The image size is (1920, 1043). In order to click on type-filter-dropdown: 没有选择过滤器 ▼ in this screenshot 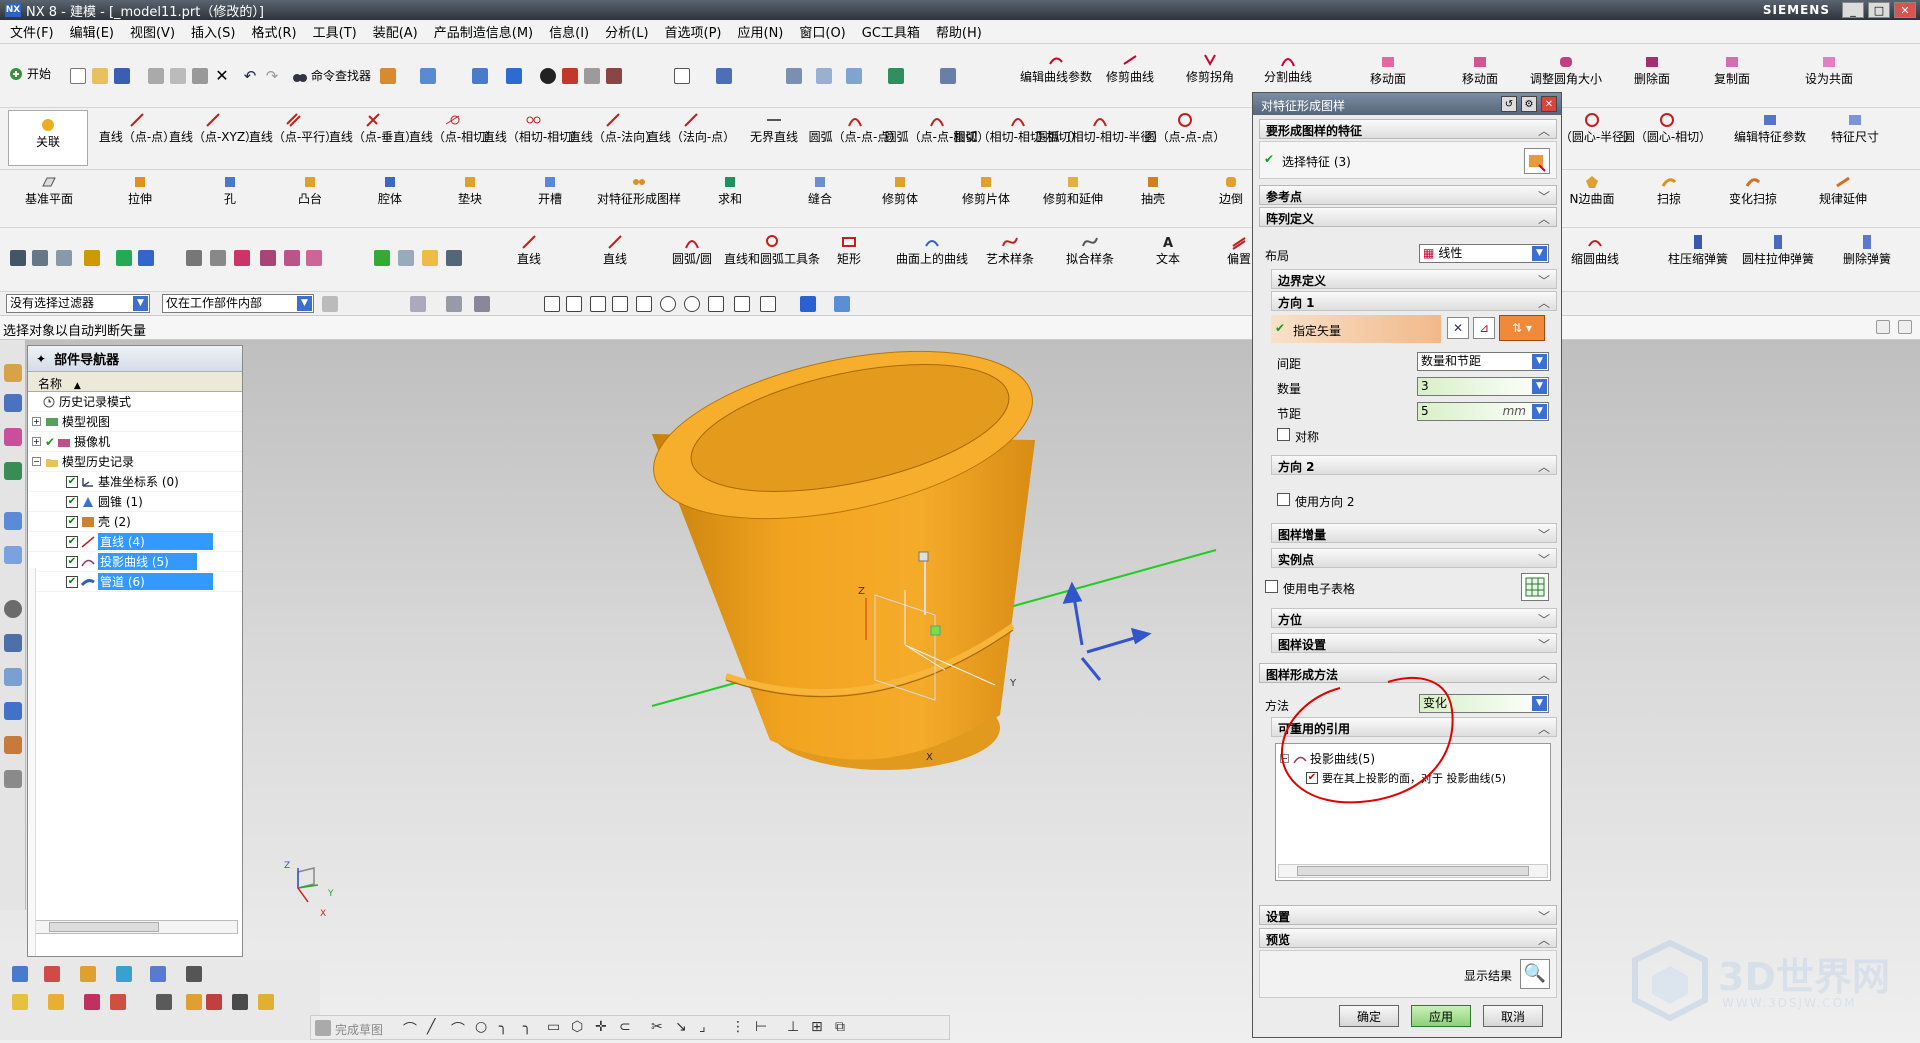, I will do `click(78, 303)`.